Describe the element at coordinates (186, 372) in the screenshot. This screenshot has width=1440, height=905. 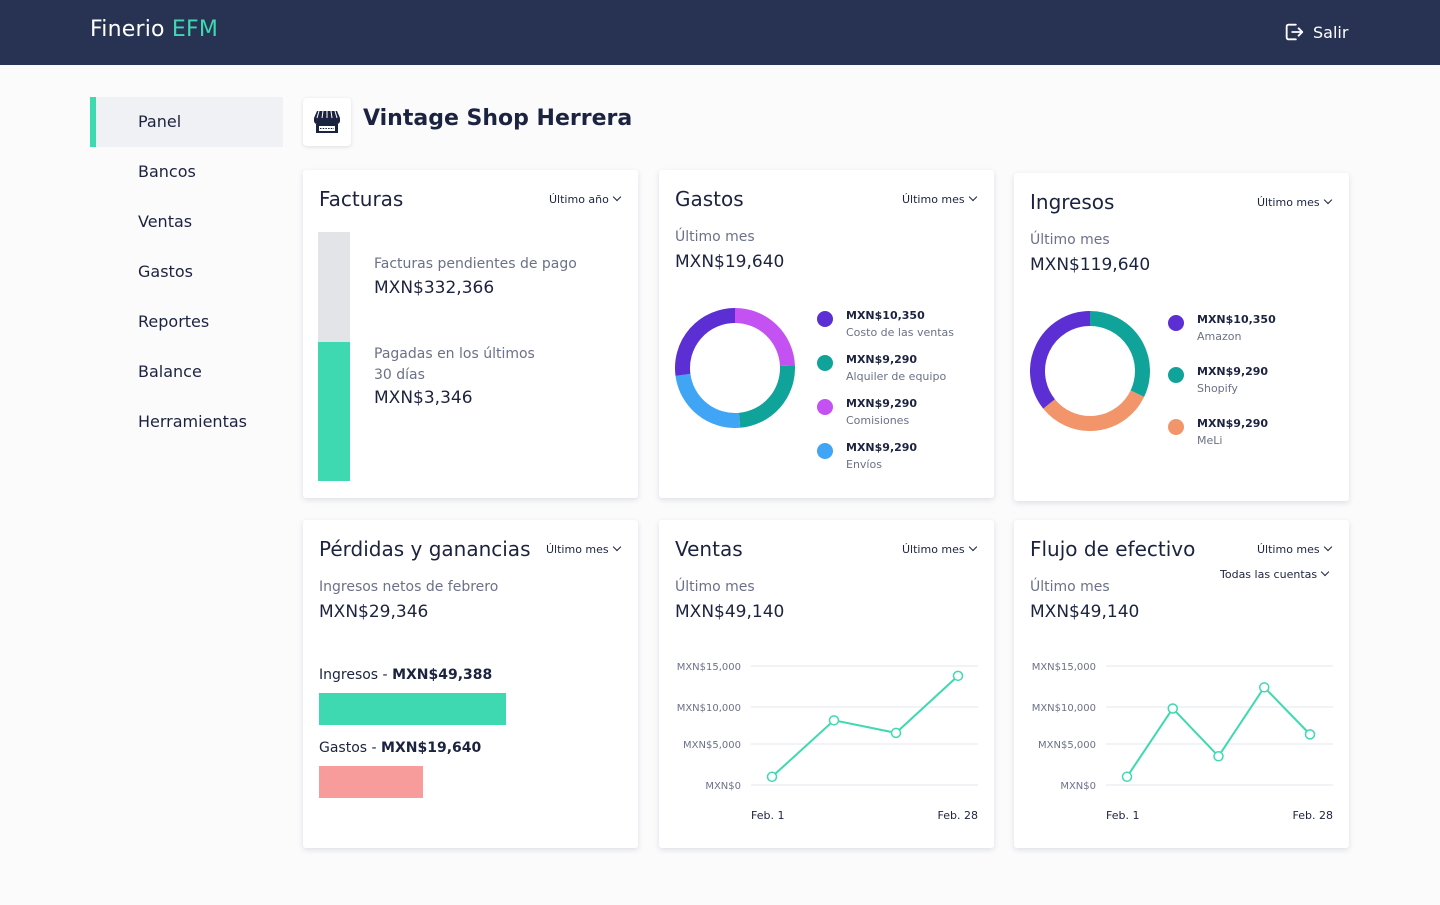
I see `sidebar-item-balance: Balance` at that location.